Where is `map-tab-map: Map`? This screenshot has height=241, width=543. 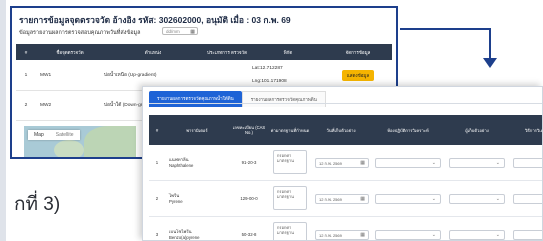 map-tab-map: Map is located at coordinates (39, 135).